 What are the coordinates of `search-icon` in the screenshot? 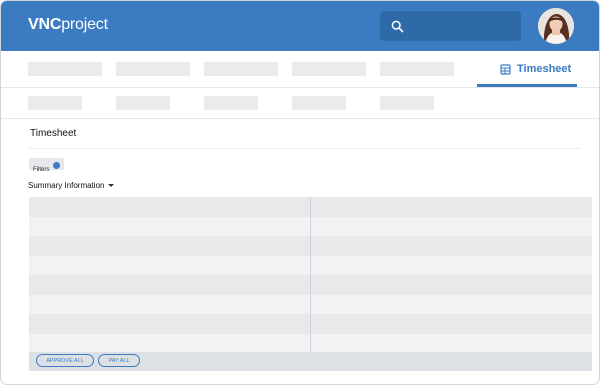 It's located at (397, 26).